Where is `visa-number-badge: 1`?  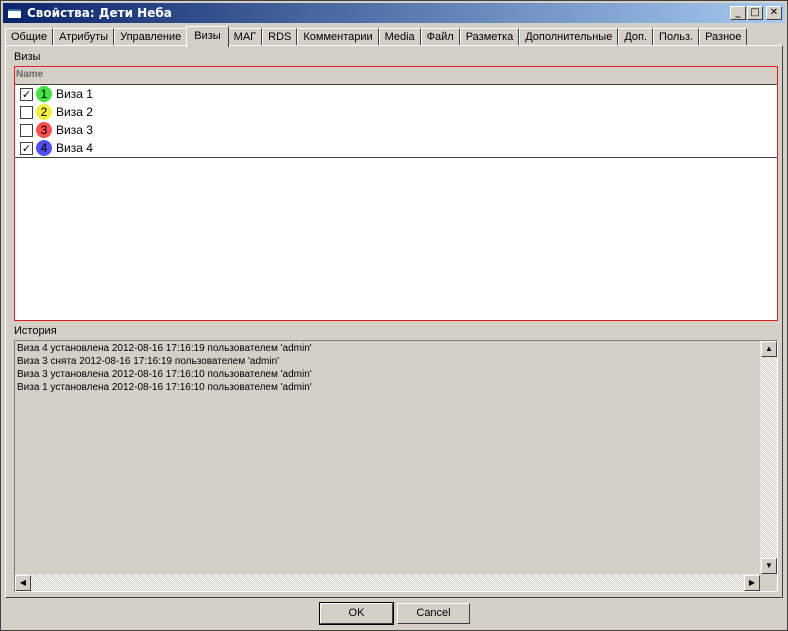
visa-number-badge: 1 is located at coordinates (44, 94).